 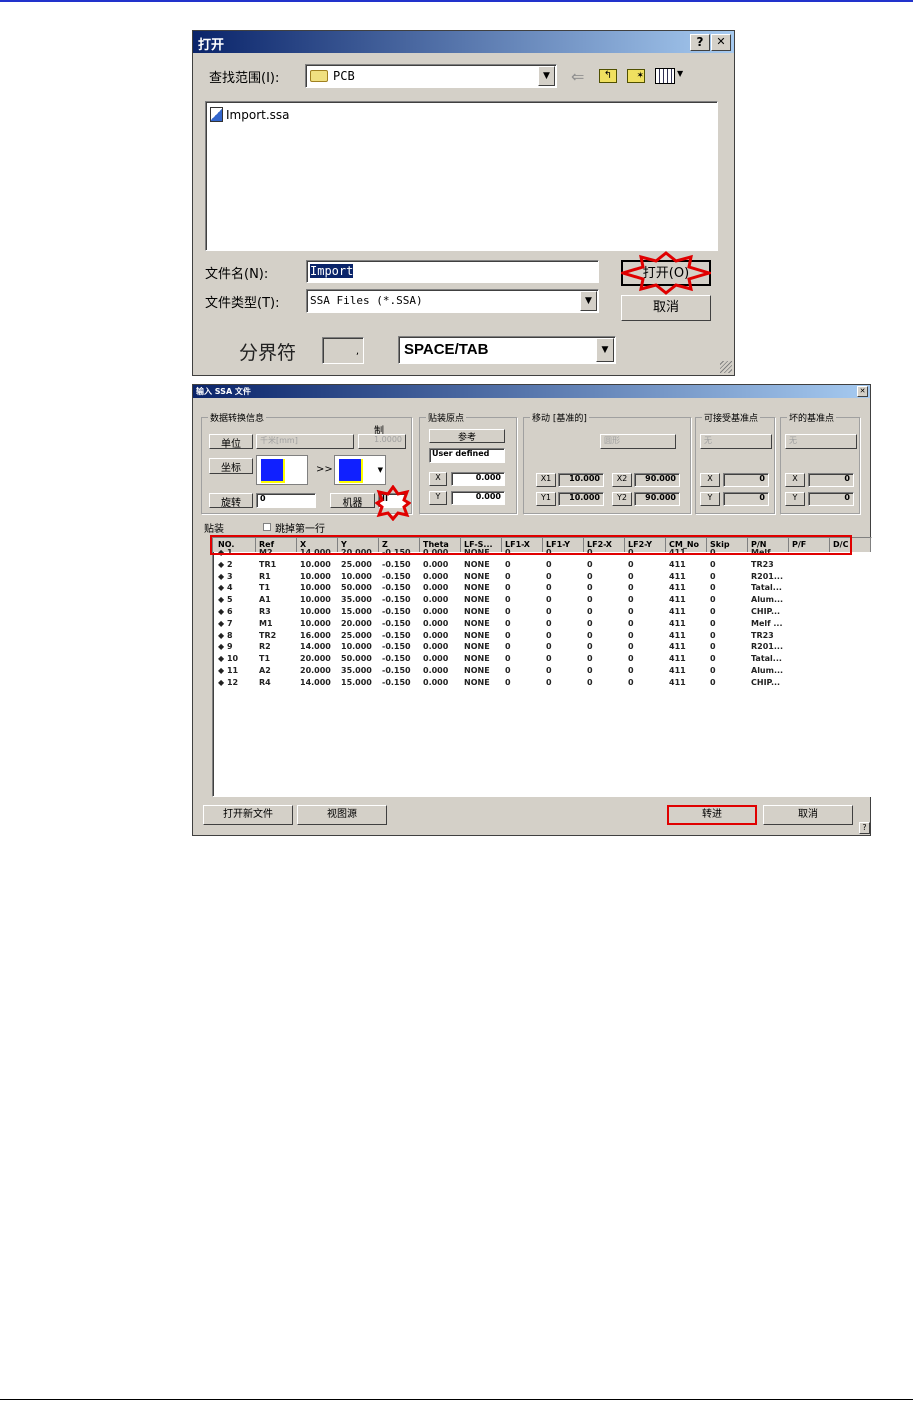 What do you see at coordinates (248, 815) in the screenshot?
I see `open-new-file-button: 打开新文件` at bounding box center [248, 815].